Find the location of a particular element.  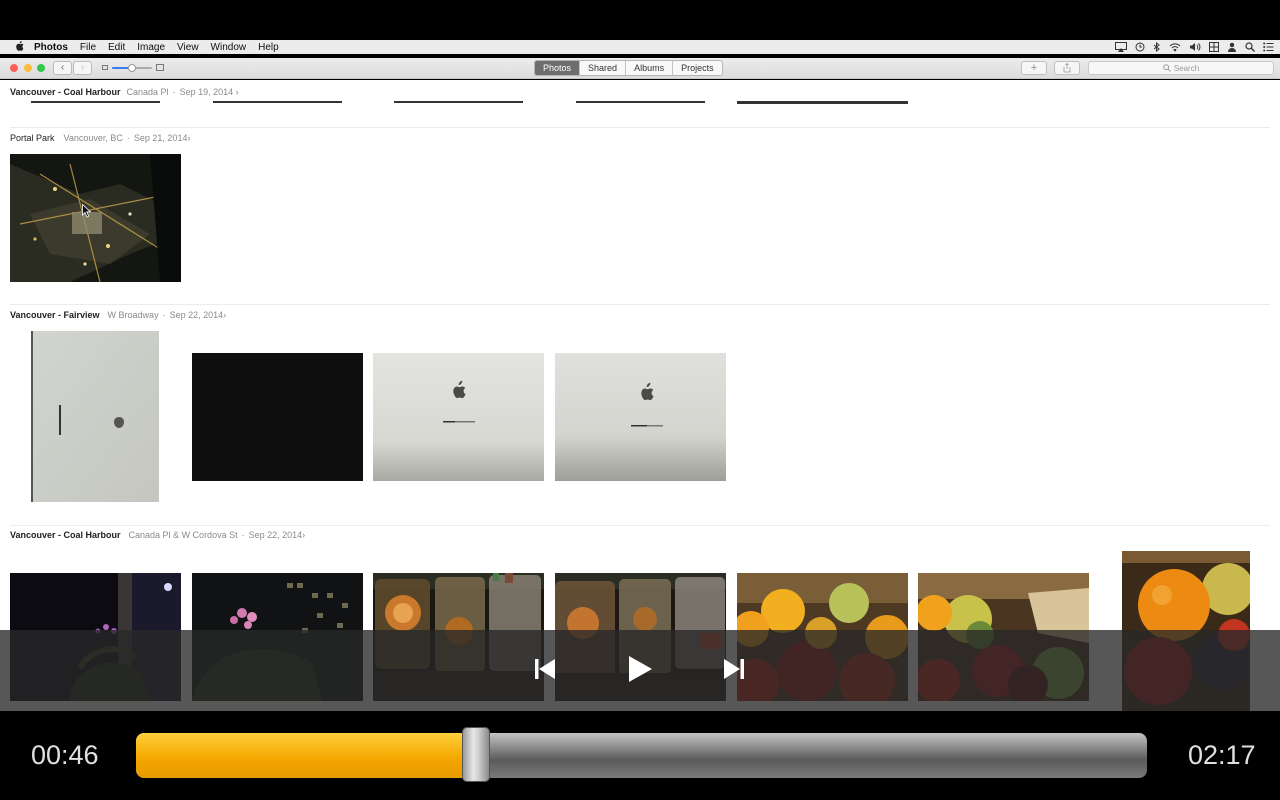

tab-shared: Shared is located at coordinates (602, 68).